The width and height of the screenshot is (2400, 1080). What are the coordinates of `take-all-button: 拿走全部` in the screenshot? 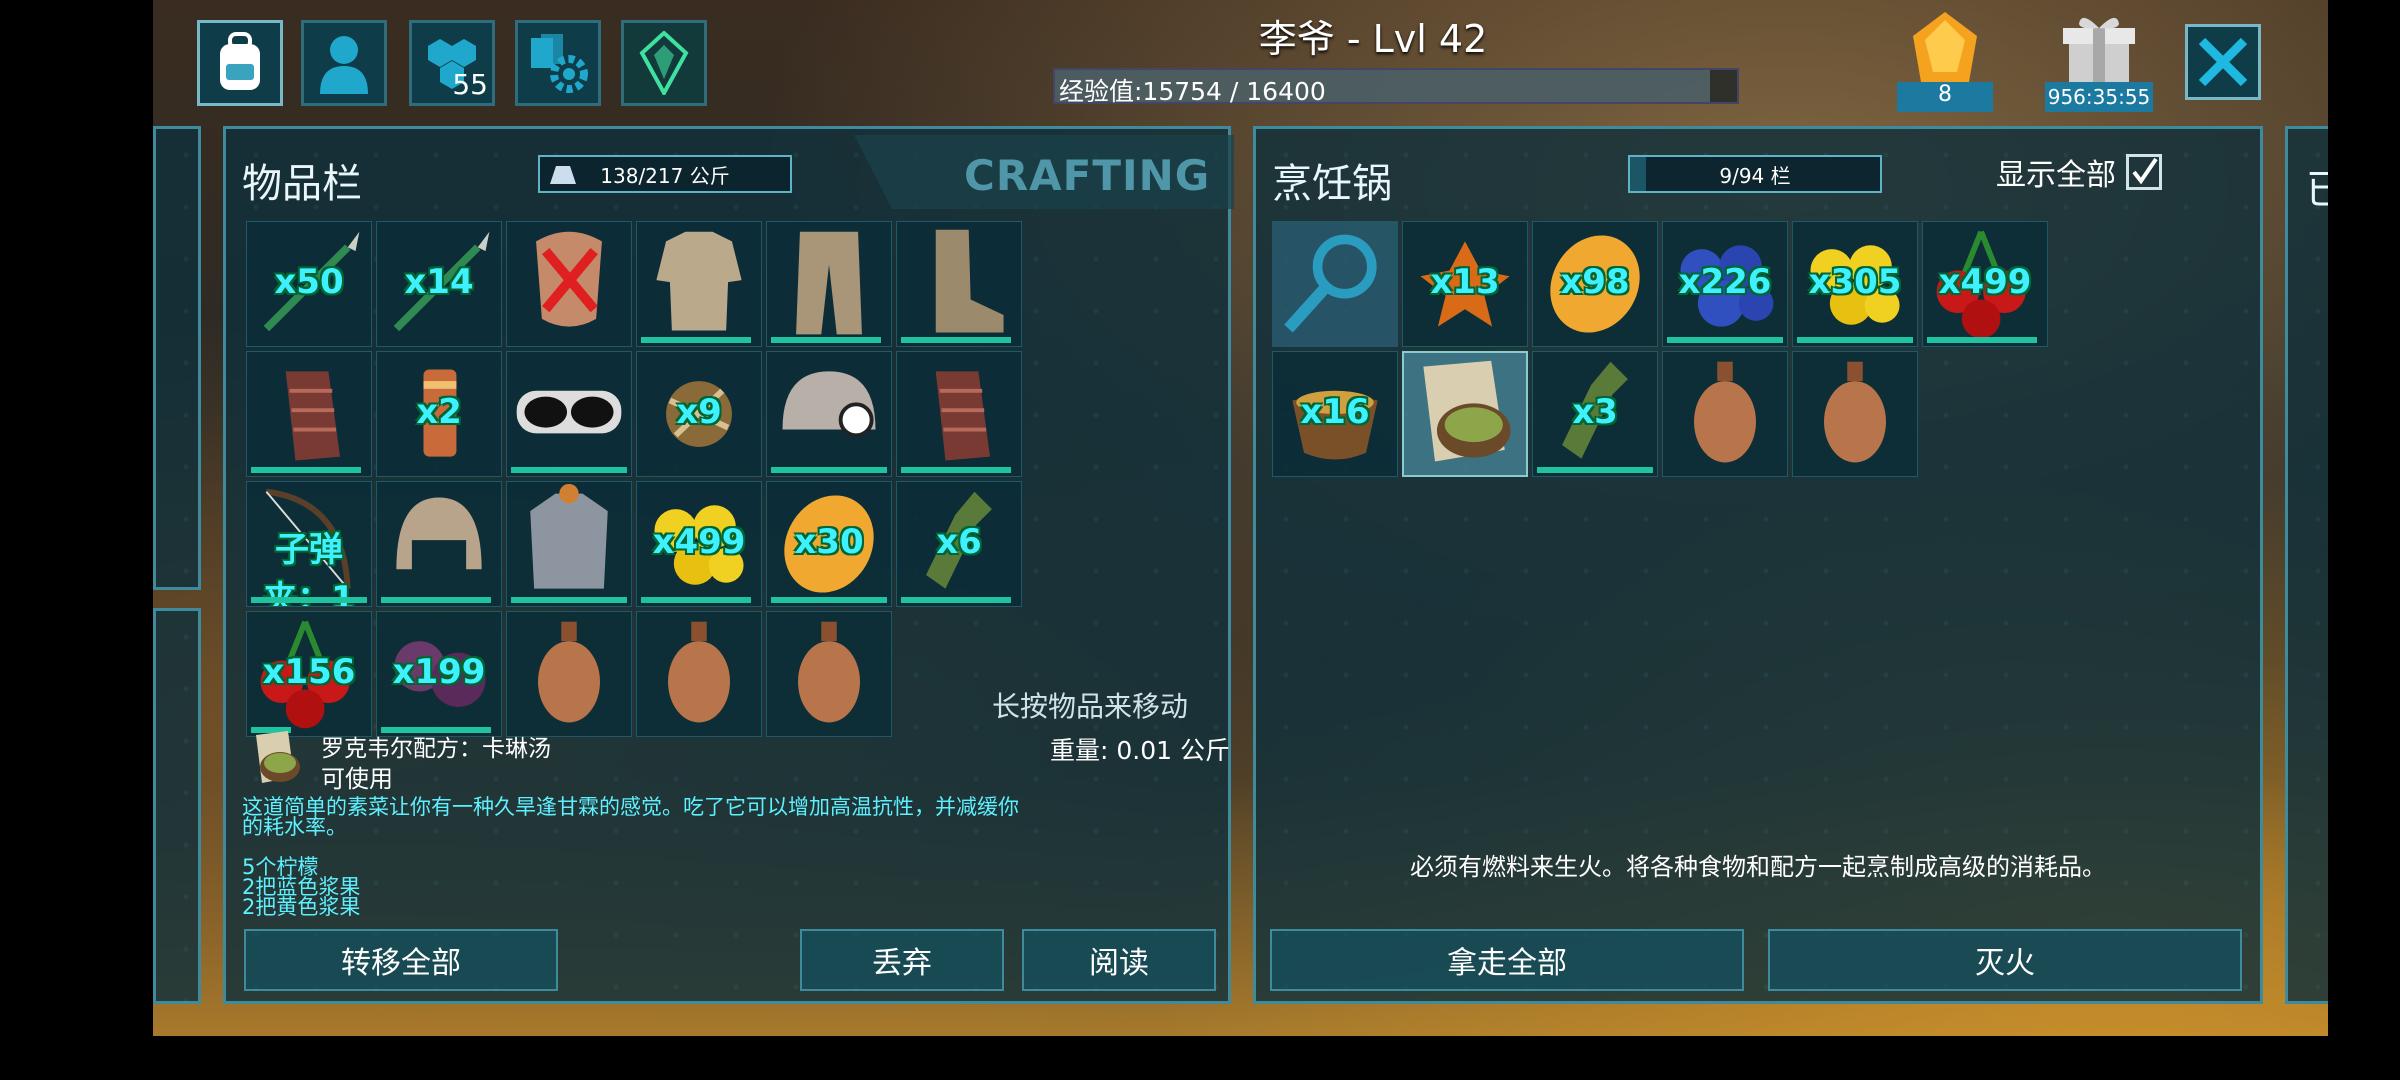 It's located at (1507, 960).